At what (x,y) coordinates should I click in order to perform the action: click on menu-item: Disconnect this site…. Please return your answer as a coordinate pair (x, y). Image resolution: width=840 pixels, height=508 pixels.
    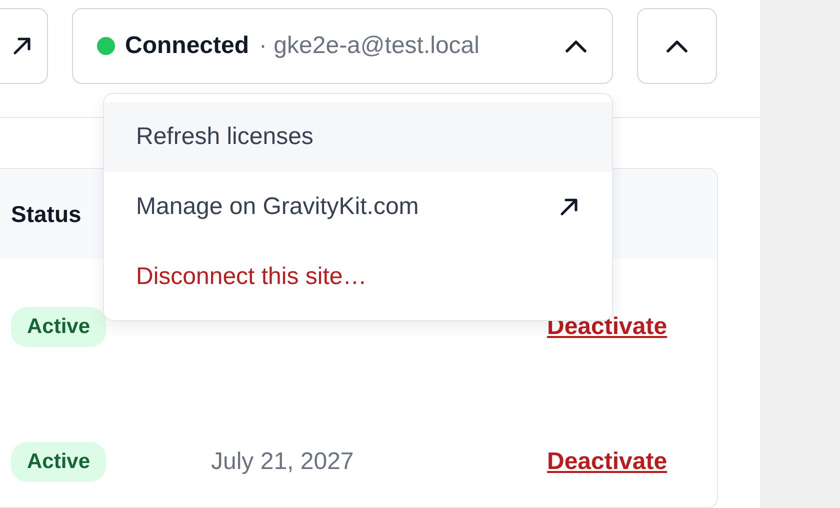
    Looking at the image, I should click on (358, 277).